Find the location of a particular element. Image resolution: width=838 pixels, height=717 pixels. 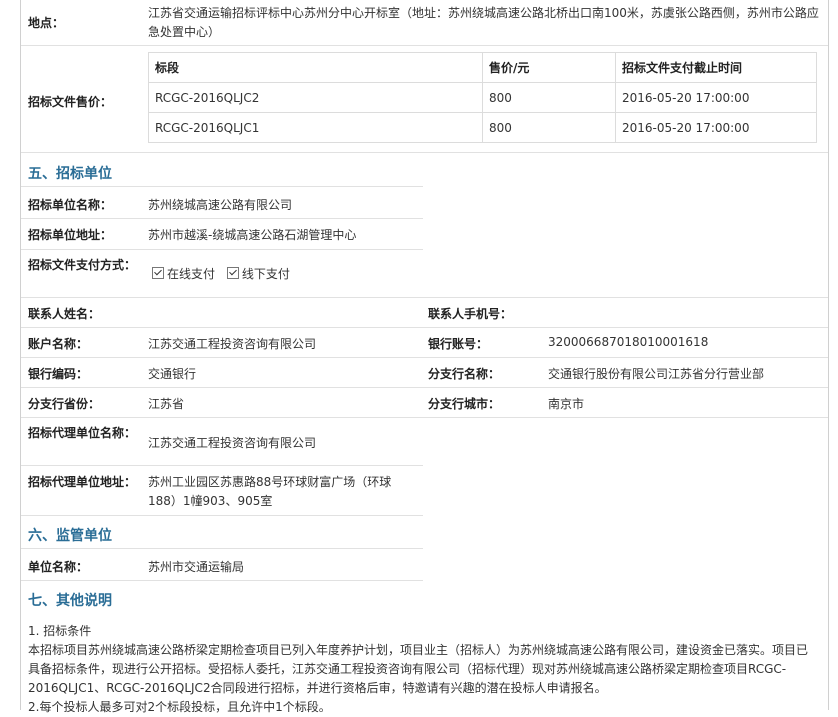

column-header: 标段 is located at coordinates (315, 67).